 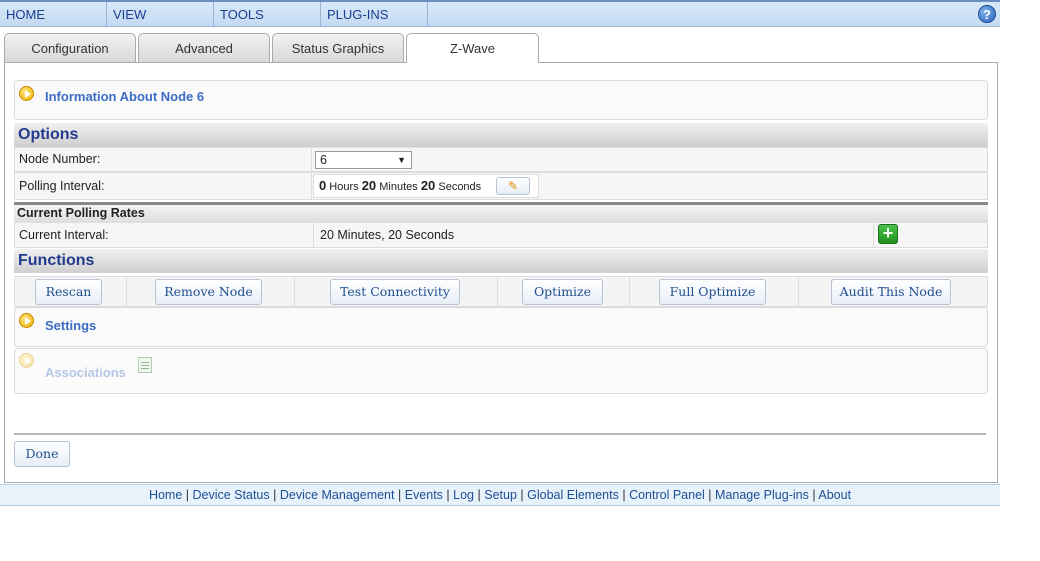 What do you see at coordinates (460, 187) in the screenshot?
I see `seconds-unit: Seconds` at bounding box center [460, 187].